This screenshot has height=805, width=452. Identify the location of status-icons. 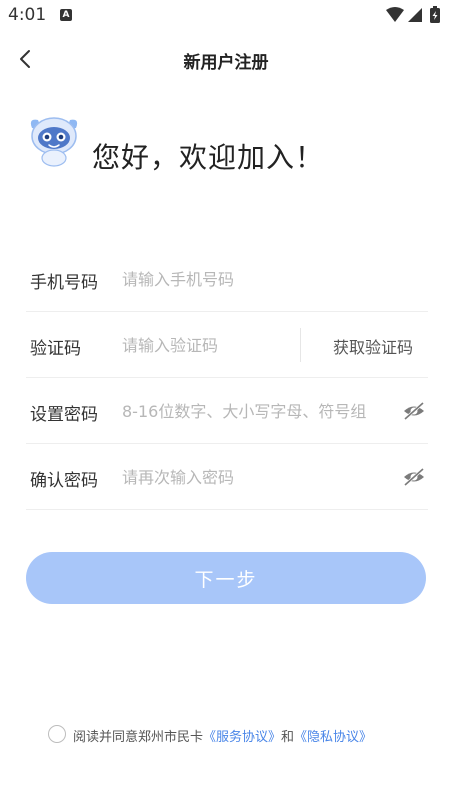
(413, 14).